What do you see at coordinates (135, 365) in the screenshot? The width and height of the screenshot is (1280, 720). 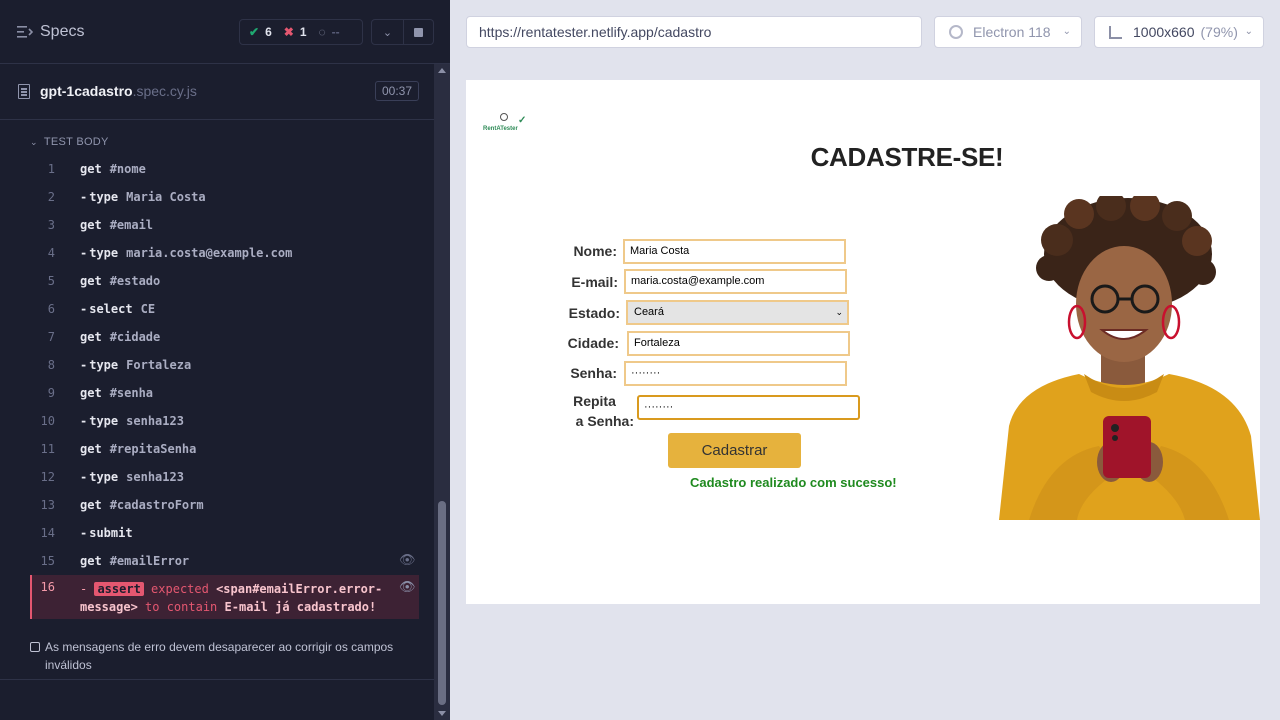 I see `command-name: typeFortaleza` at bounding box center [135, 365].